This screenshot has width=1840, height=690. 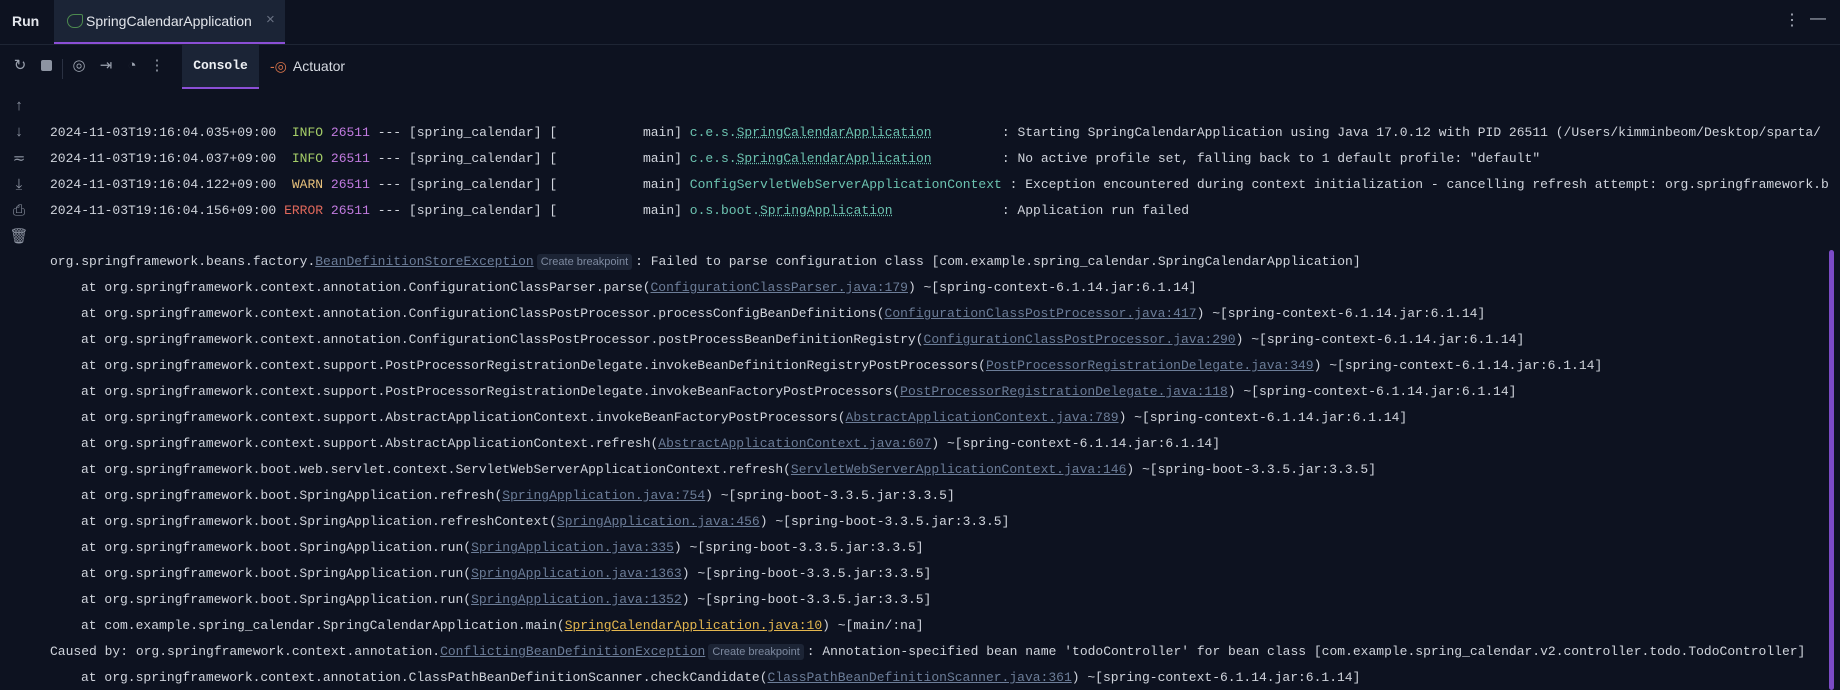 What do you see at coordinates (779, 287) in the screenshot?
I see `source-link: ConfigurationClassParser.java:179` at bounding box center [779, 287].